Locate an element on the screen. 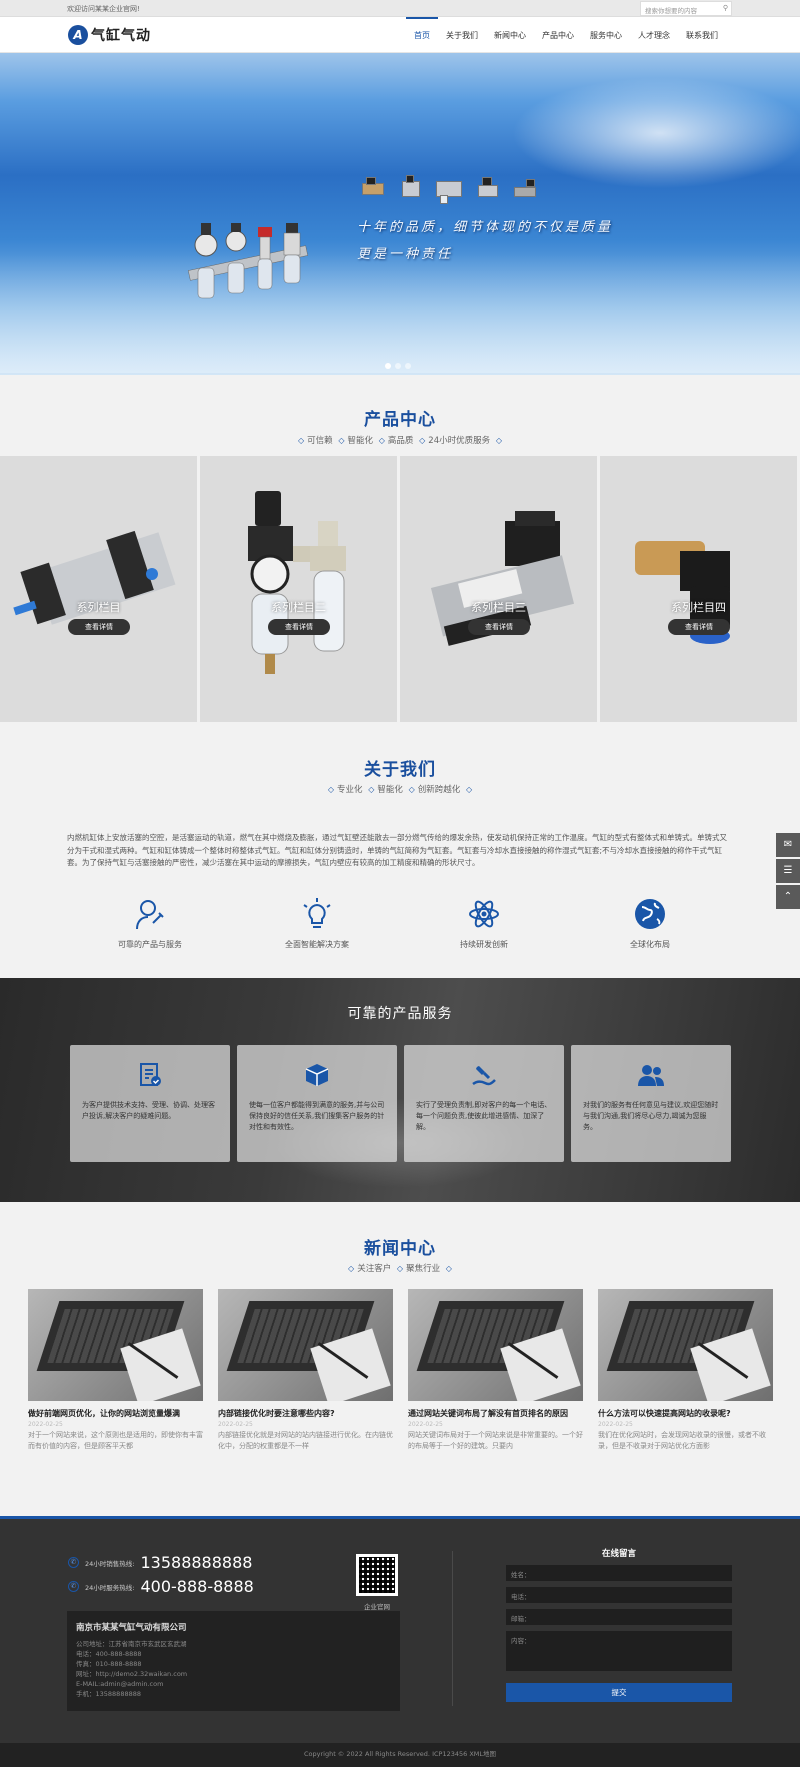  main-nav: 首页 关于我们 新闻中心 产品中心 服务中心 人才理念 联系我们 is located at coordinates (566, 35).